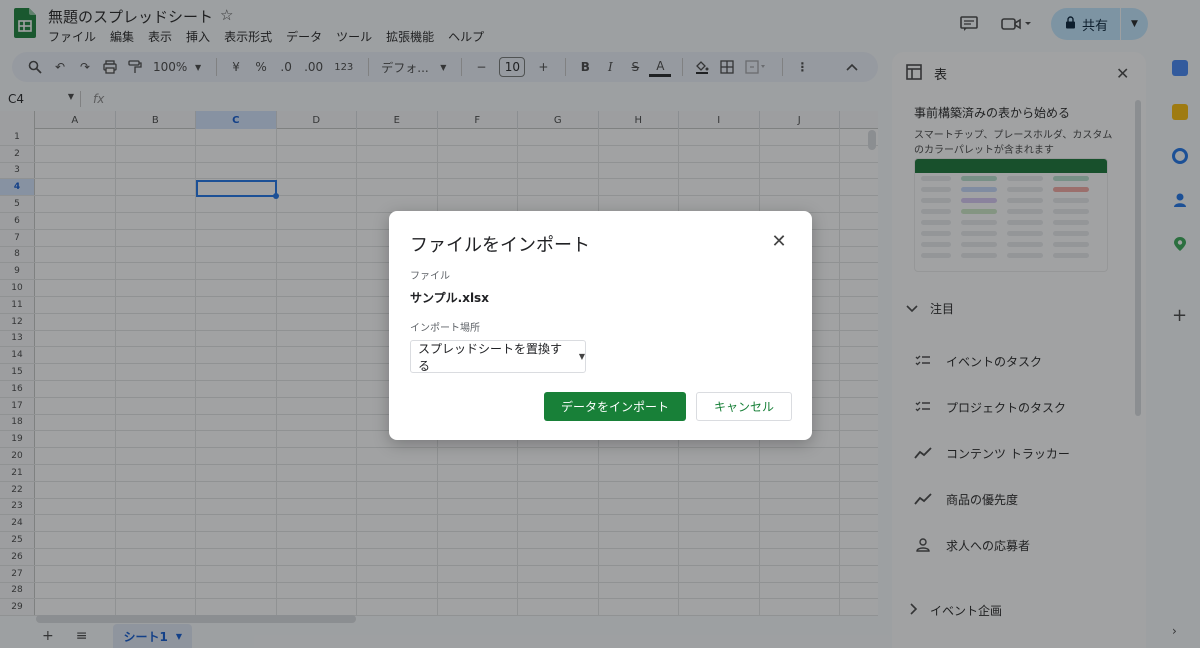 The height and width of the screenshot is (648, 1200). What do you see at coordinates (449, 298) in the screenshot?
I see `file-name: サンプル.xlsx` at bounding box center [449, 298].